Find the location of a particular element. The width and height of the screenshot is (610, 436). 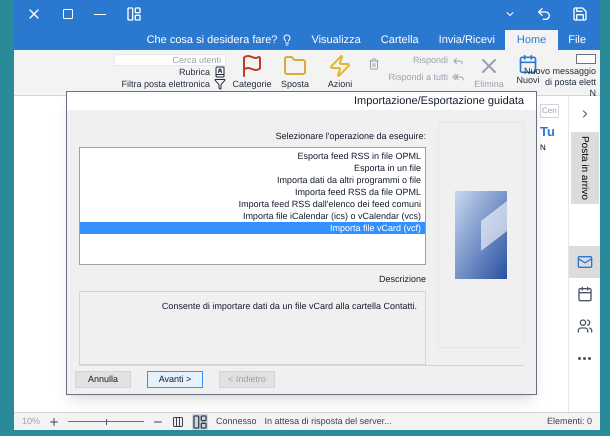

ribbon-tab: Invia/Ricevi is located at coordinates (466, 40).